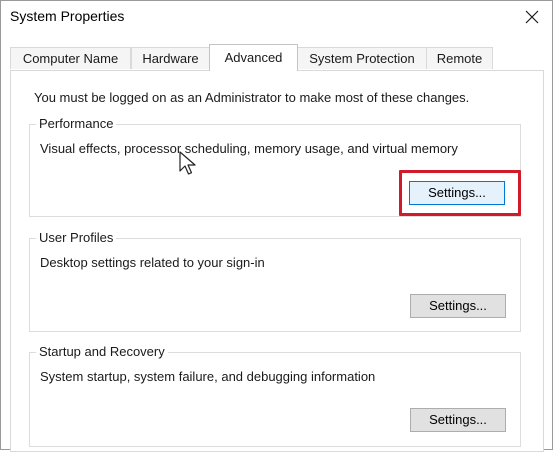  I want to click on mouse-pointer-icon, so click(187, 163).